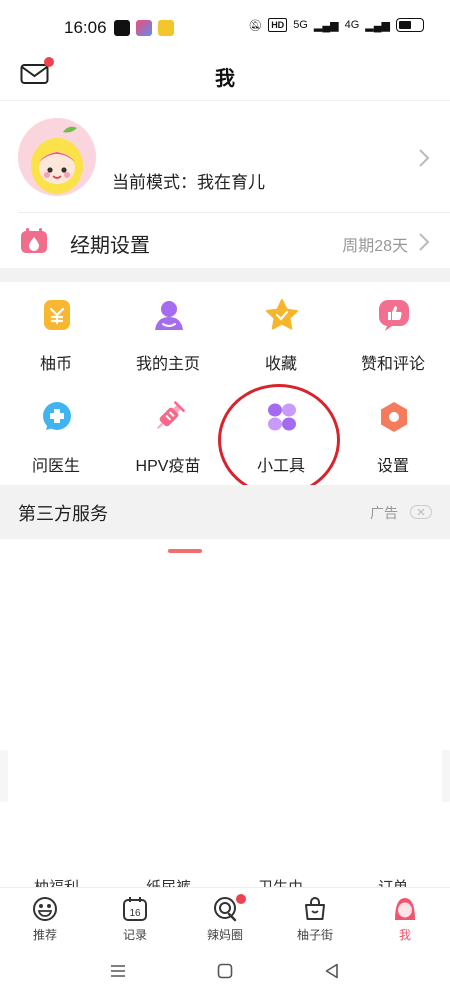 Image resolution: width=450 pixels, height=1000 pixels. I want to click on tab-label: 推荐, so click(44, 935).